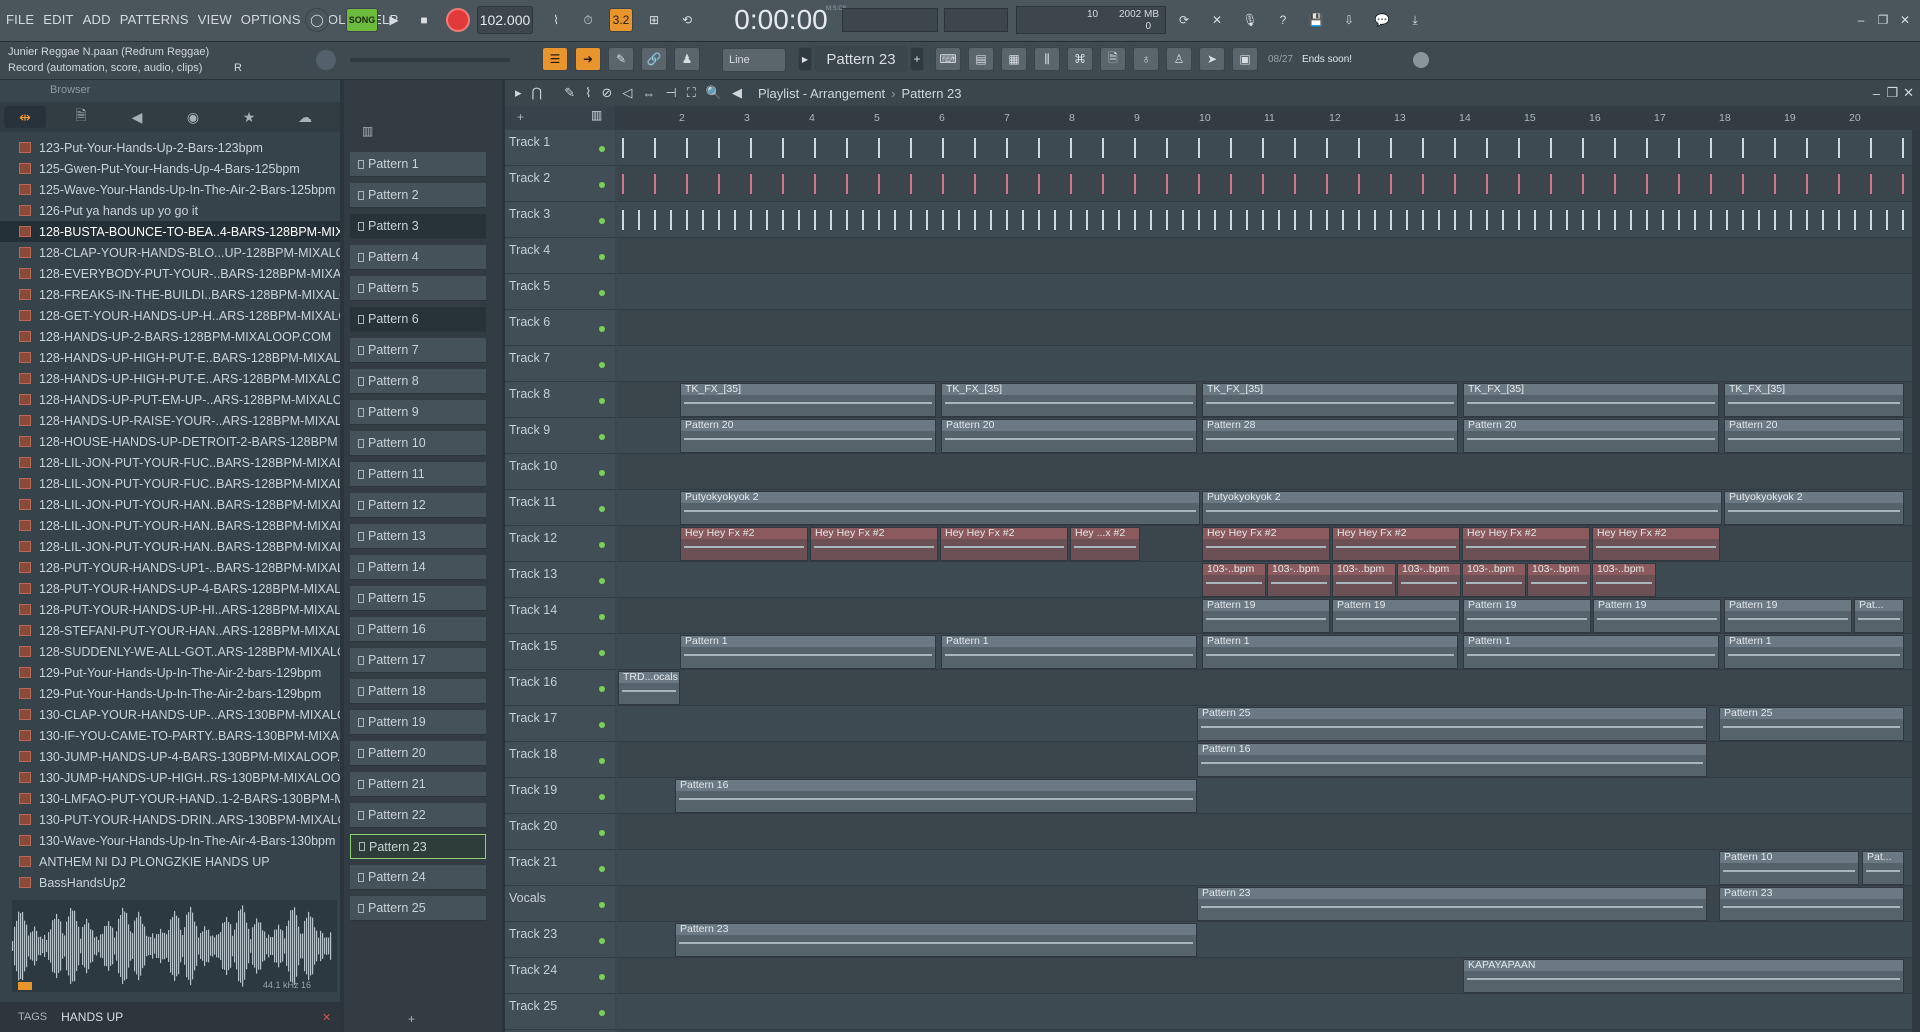 This screenshot has height=1032, width=1920. I want to click on pattern-item: Pattern 13, so click(418, 536).